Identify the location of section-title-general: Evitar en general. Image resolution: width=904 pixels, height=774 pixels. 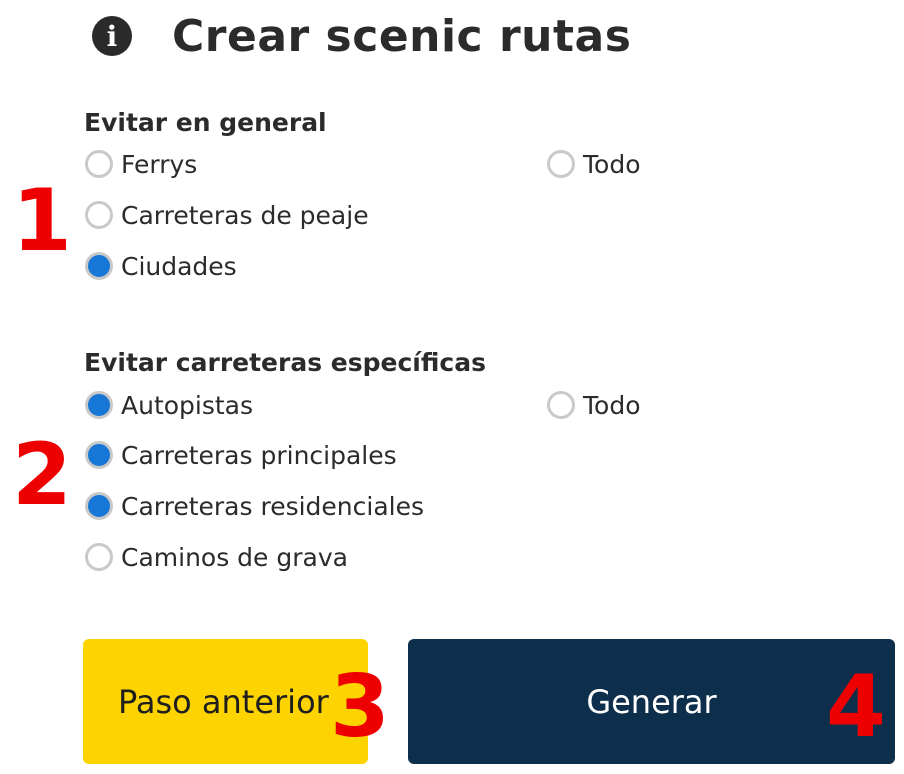
(205, 122).